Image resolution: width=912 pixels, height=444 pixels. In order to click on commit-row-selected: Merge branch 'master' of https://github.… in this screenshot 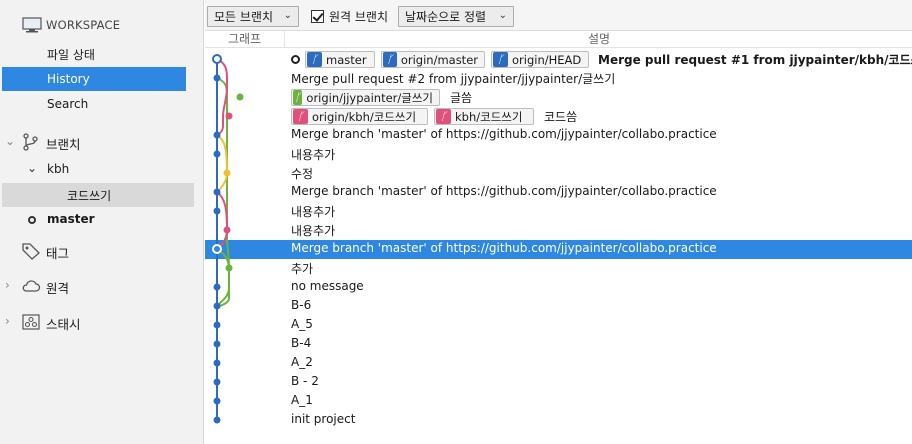, I will do `click(558, 249)`.